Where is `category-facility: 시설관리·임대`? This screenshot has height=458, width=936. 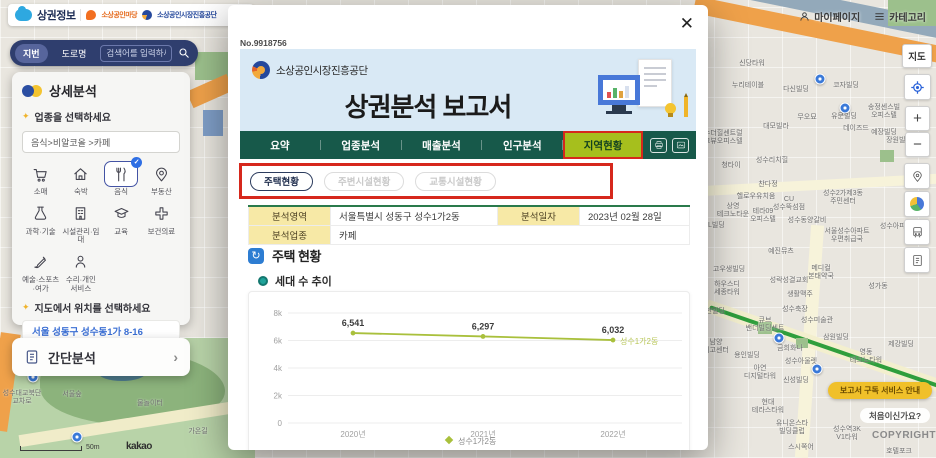
category-facility: 시설관리·임대 is located at coordinates (80, 223).